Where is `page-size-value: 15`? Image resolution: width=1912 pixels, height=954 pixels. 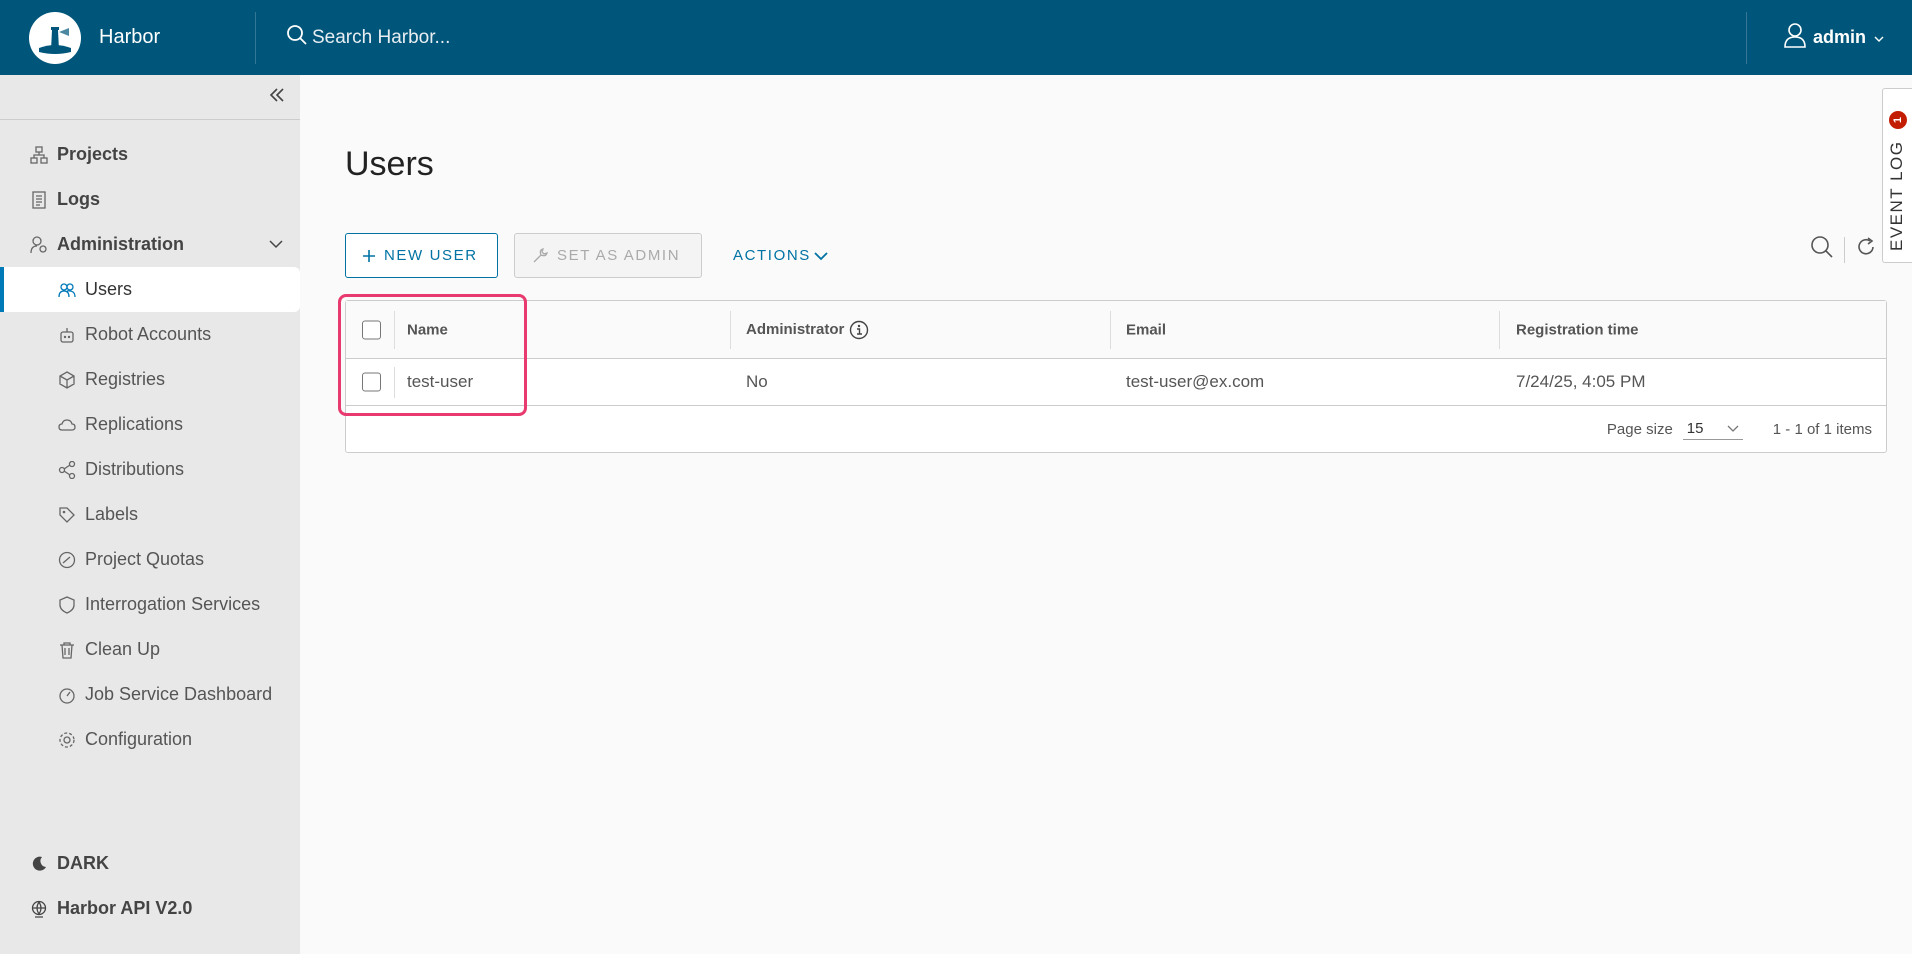 page-size-value: 15 is located at coordinates (1695, 428).